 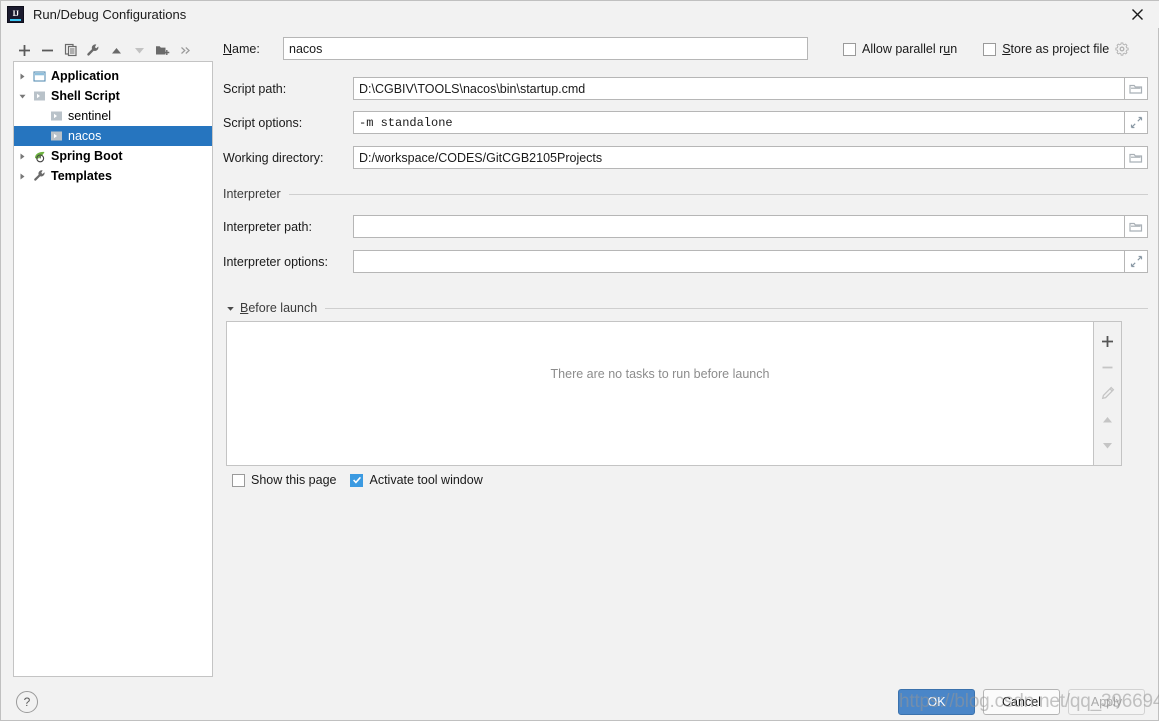 I want to click on more-options-button, so click(x=185, y=50).